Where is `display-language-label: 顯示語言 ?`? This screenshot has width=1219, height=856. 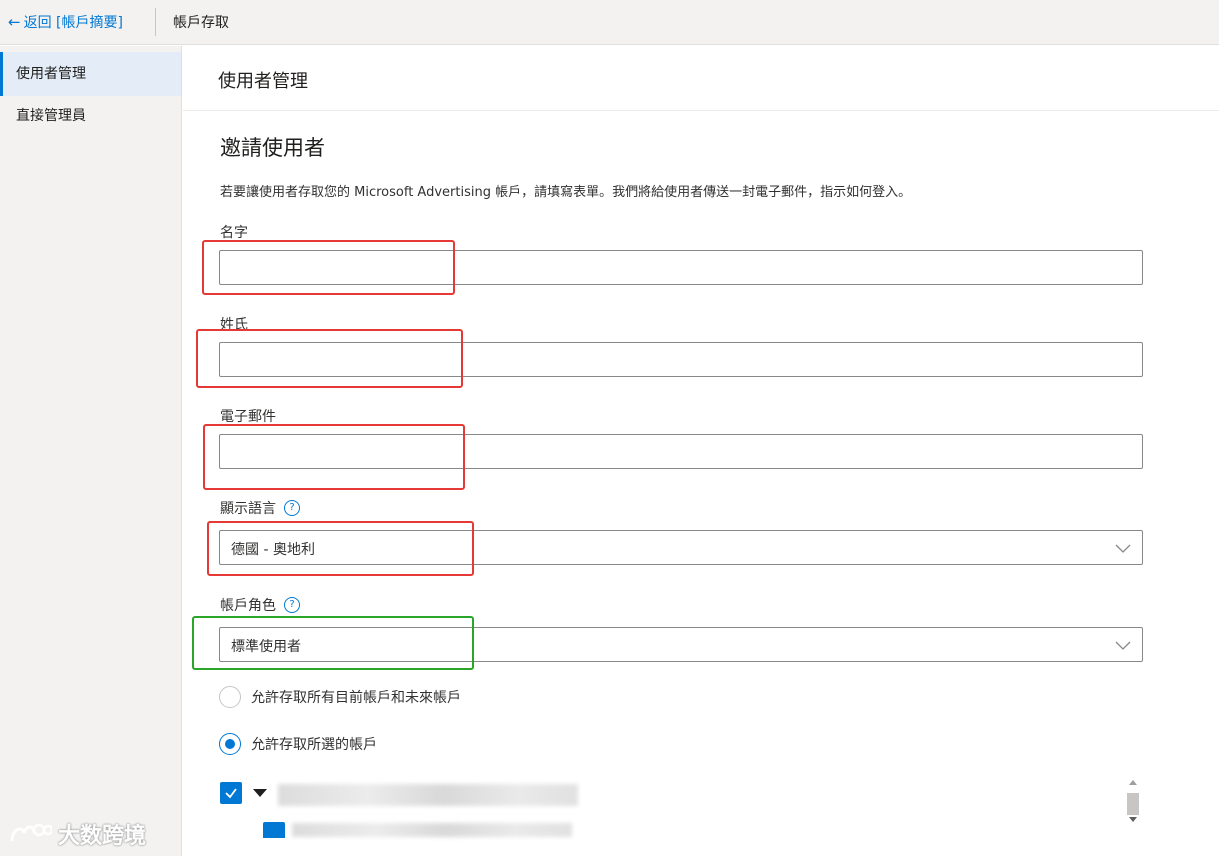 display-language-label: 顯示語言 ? is located at coordinates (260, 508).